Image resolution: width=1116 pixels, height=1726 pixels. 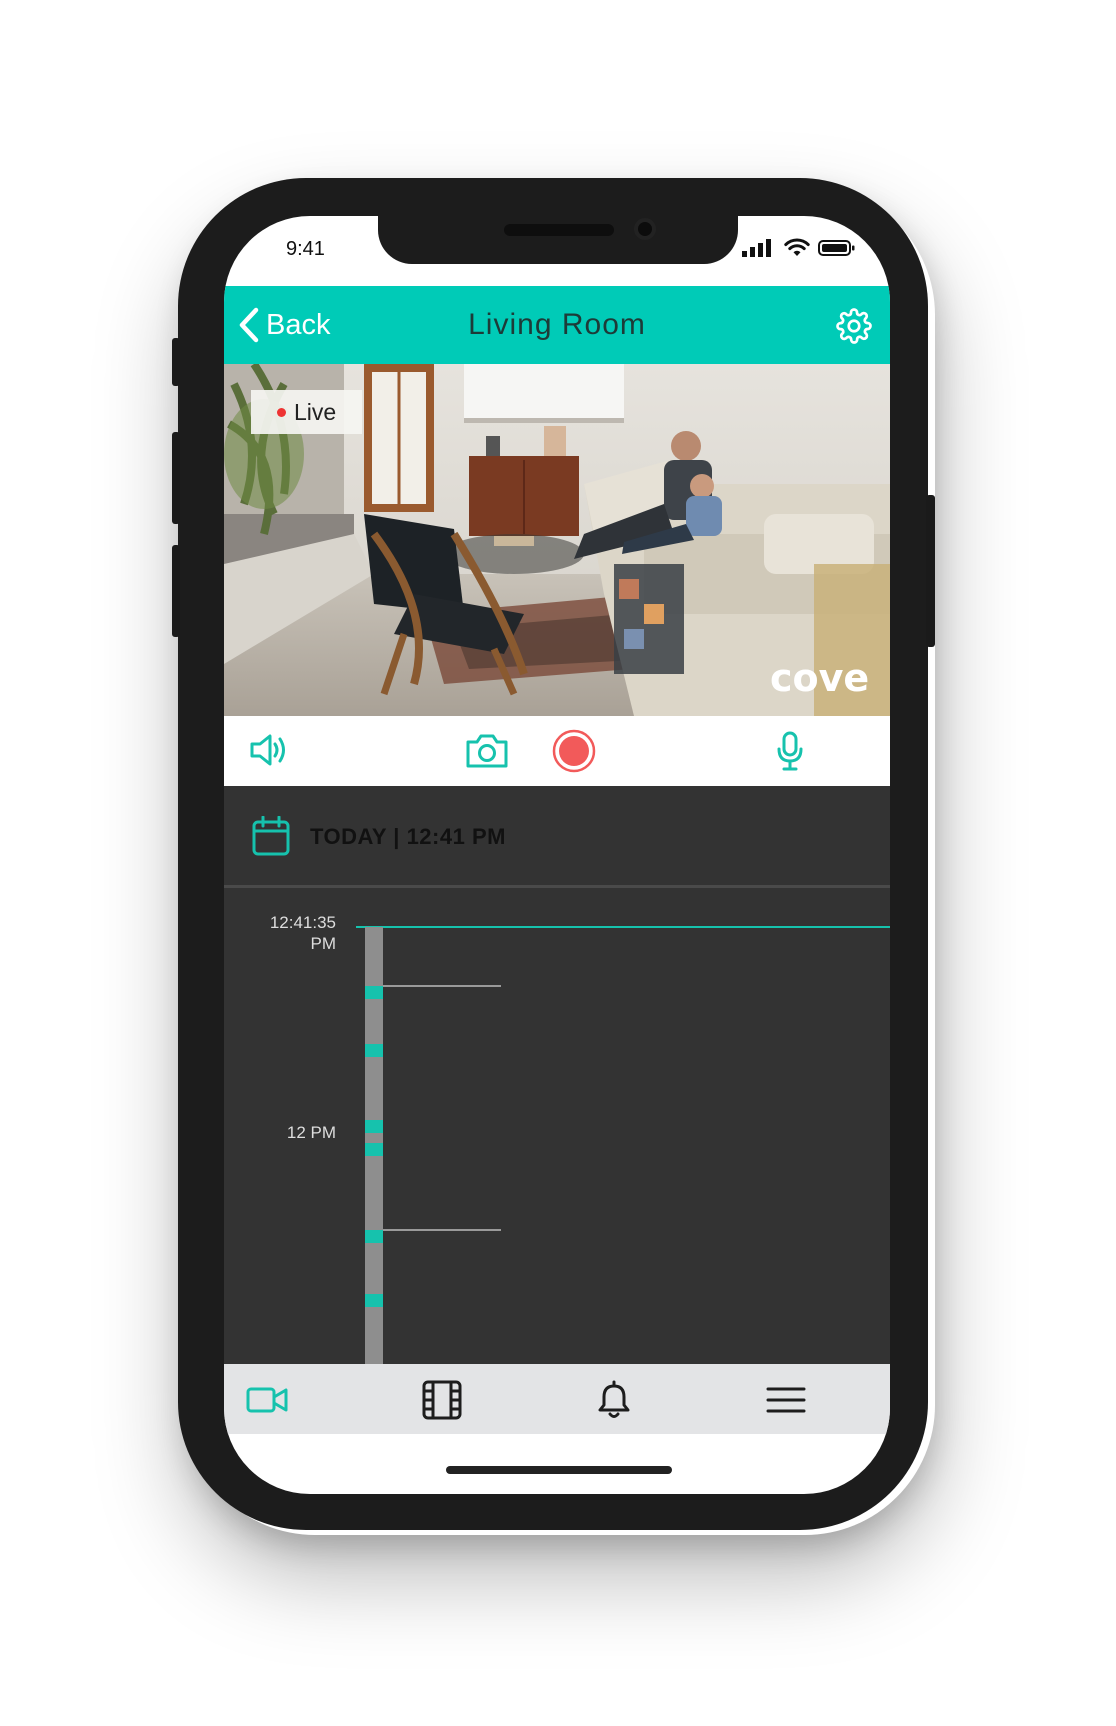 I want to click on status-time: 9:41, so click(x=305, y=249).